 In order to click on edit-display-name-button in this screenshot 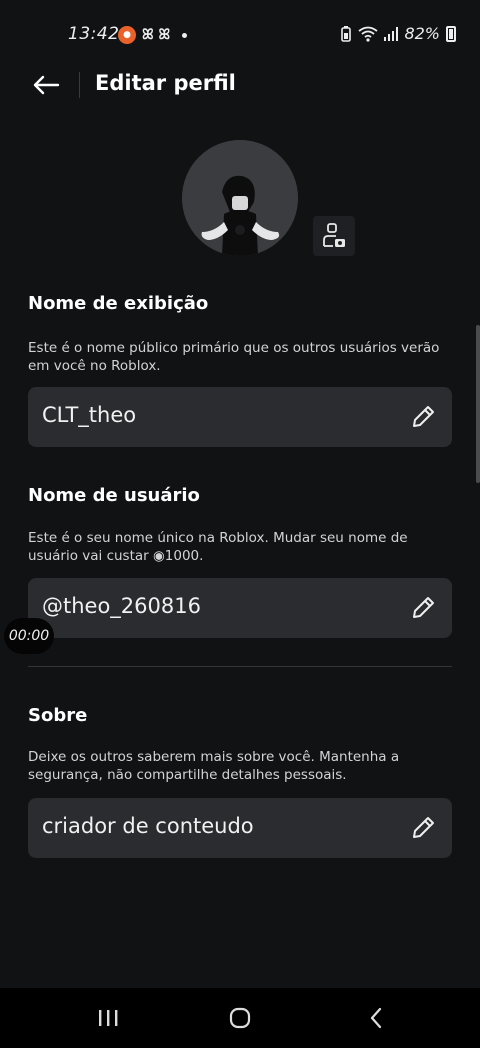, I will do `click(423, 417)`.